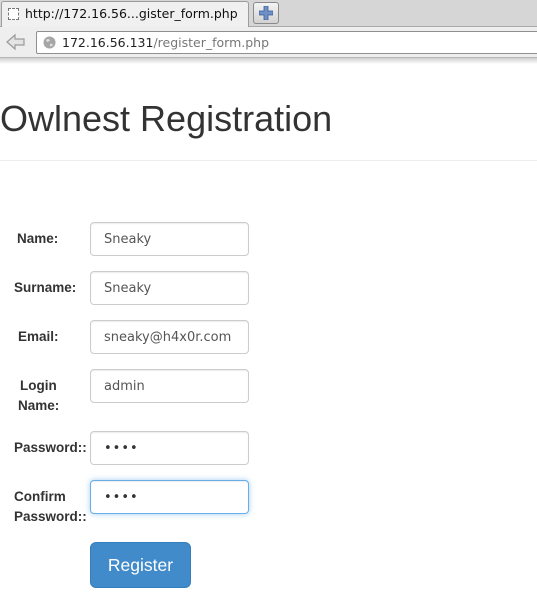 The height and width of the screenshot is (612, 537). Describe the element at coordinates (131, 13) in the screenshot. I see `tab-title: http://172.16.56...gister_form.php` at that location.